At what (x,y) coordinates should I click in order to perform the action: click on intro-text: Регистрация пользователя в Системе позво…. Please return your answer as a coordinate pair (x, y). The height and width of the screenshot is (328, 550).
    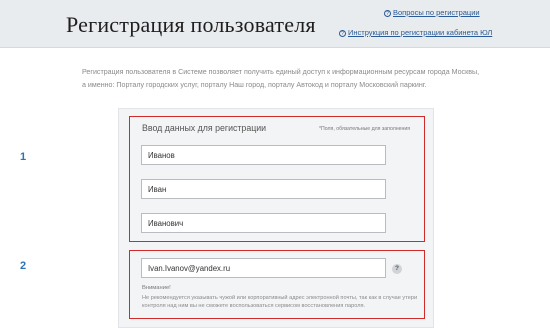
    Looking at the image, I should click on (281, 78).